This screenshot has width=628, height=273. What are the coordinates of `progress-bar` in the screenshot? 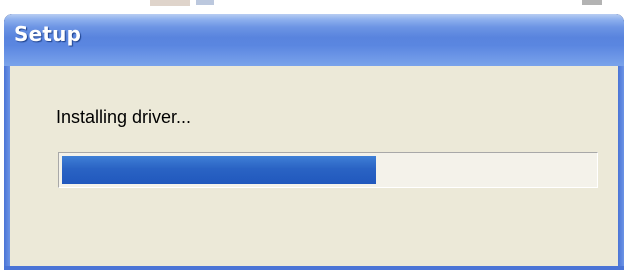 It's located at (328, 170).